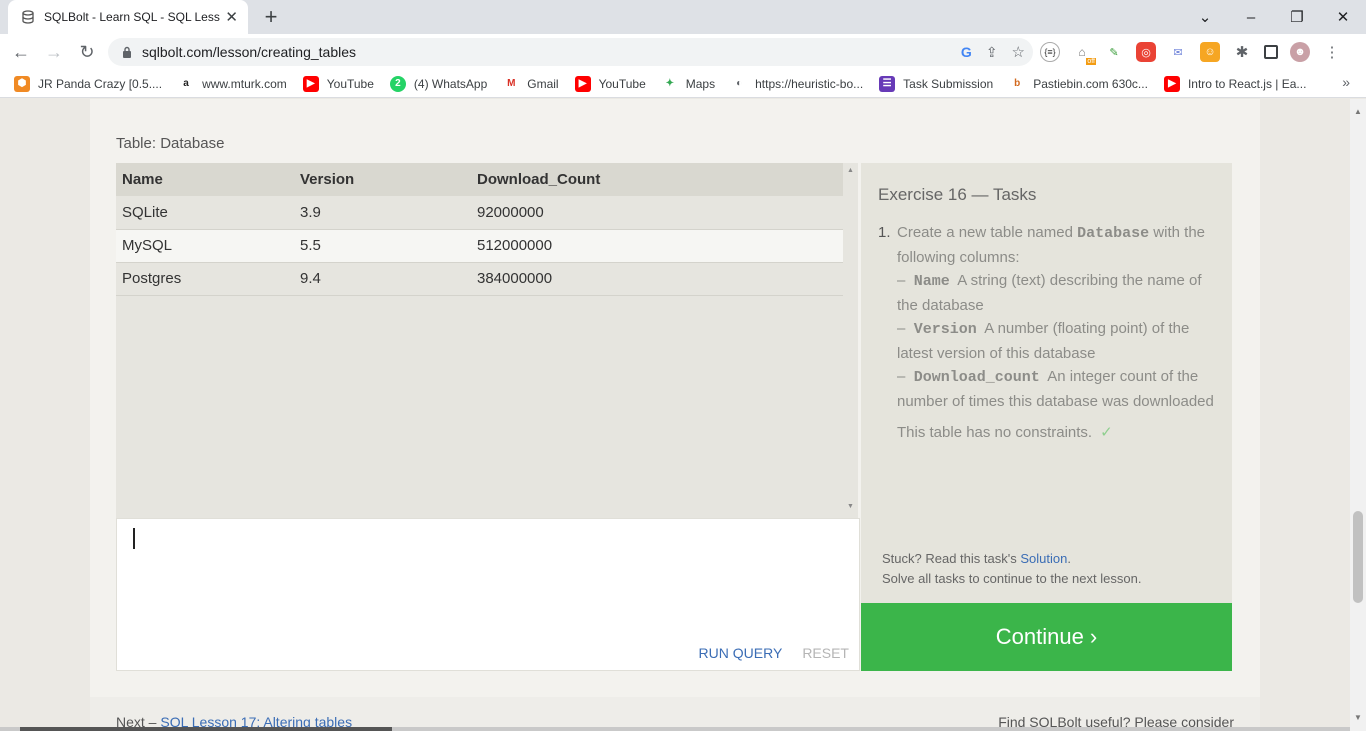  What do you see at coordinates (232, 83) in the screenshot?
I see `bookmark-item: a www.mturk.com` at bounding box center [232, 83].